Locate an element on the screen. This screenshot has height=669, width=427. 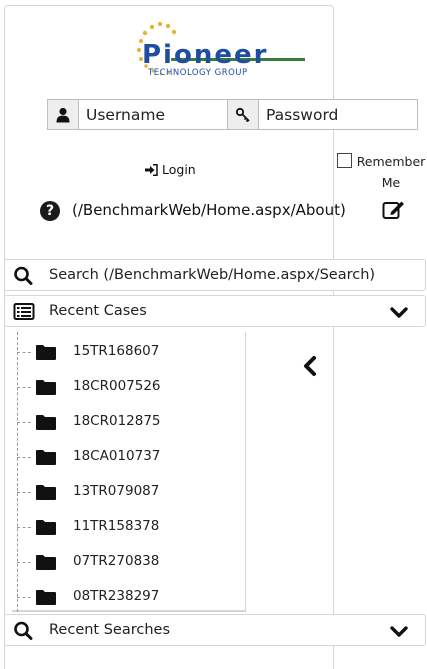
recent-cases-header: Recent Cases is located at coordinates (215, 311).